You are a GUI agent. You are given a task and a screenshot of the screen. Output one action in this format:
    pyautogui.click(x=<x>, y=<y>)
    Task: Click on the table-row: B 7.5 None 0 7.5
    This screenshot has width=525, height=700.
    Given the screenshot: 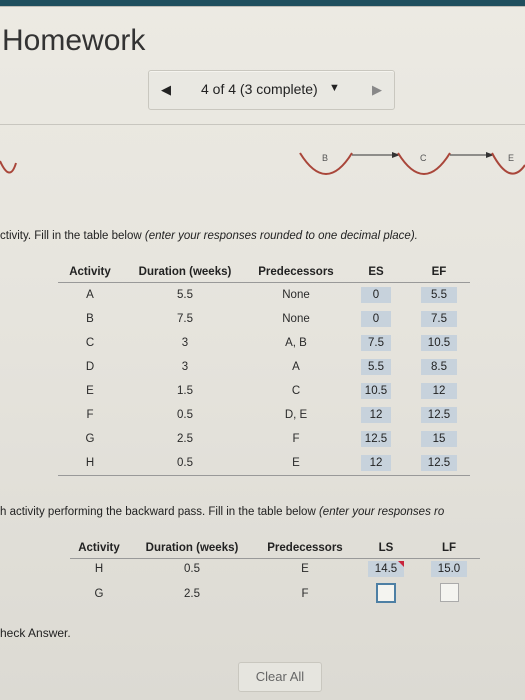 What is the action you would take?
    pyautogui.click(x=264, y=319)
    